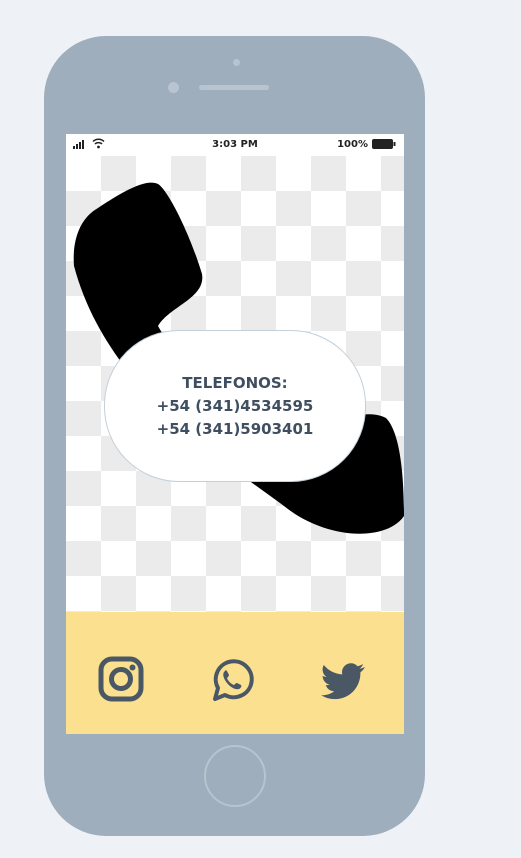  I want to click on home-button, so click(235, 776).